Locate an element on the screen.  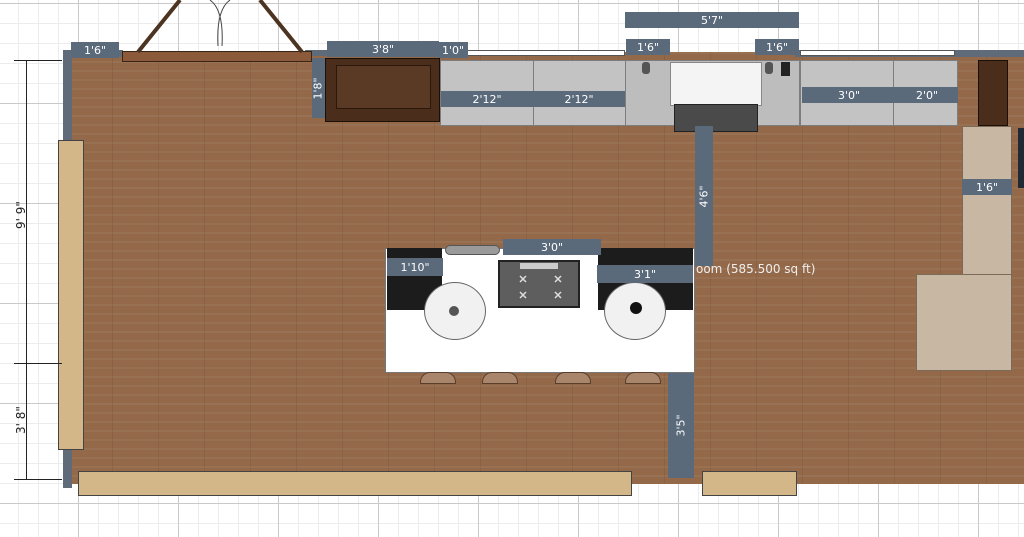
dimension-4-6: 4'6" is located at coordinates (704, 196).